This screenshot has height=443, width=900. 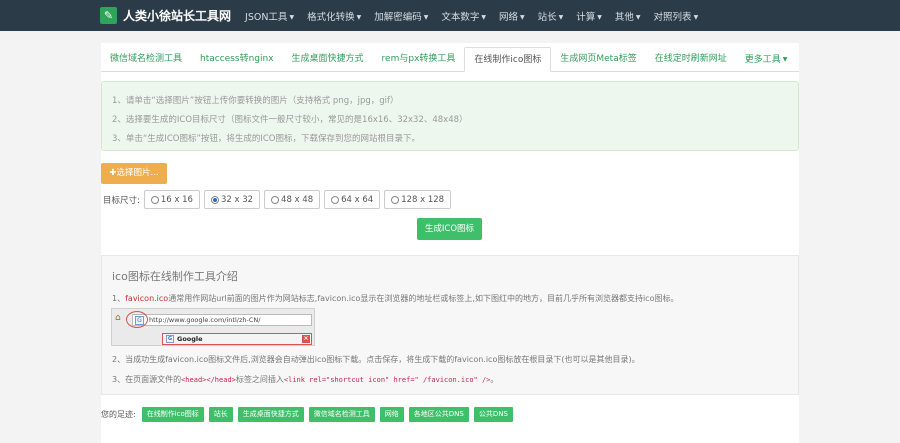 What do you see at coordinates (270, 414) in the screenshot?
I see `history-link: 生成桌面快捷方式` at bounding box center [270, 414].